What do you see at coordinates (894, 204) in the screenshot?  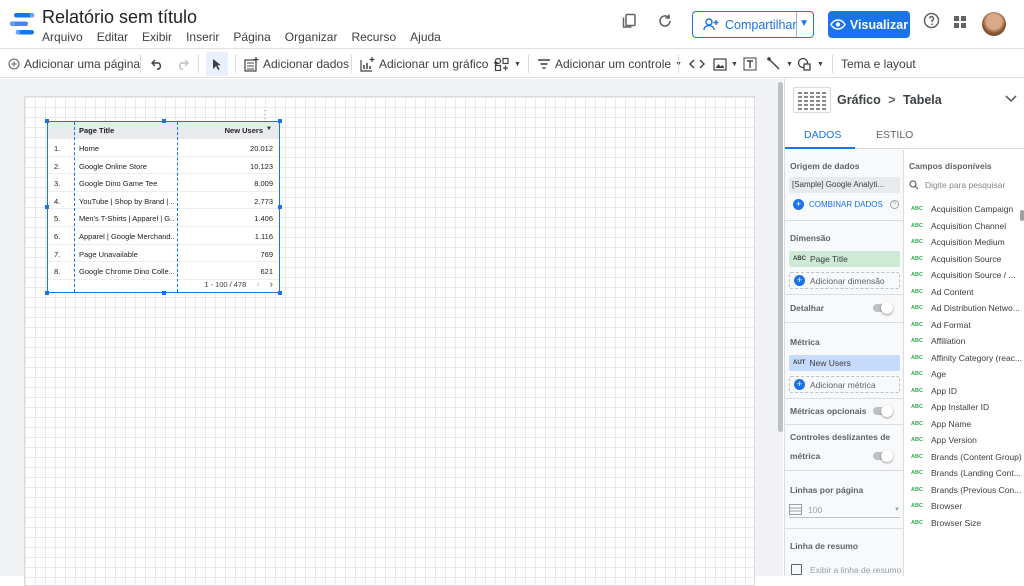 I see `help-icon: ?` at bounding box center [894, 204].